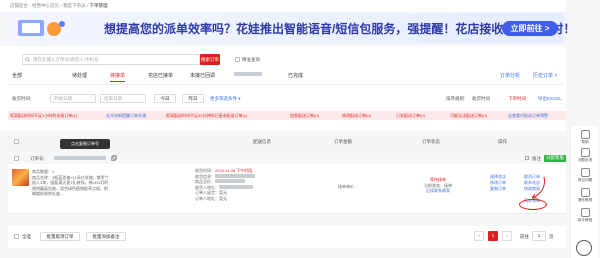 Image resolution: width=600 pixels, height=258 pixels. What do you see at coordinates (585, 160) in the screenshot?
I see `feedback-label: 问题反馈` at bounding box center [585, 160].